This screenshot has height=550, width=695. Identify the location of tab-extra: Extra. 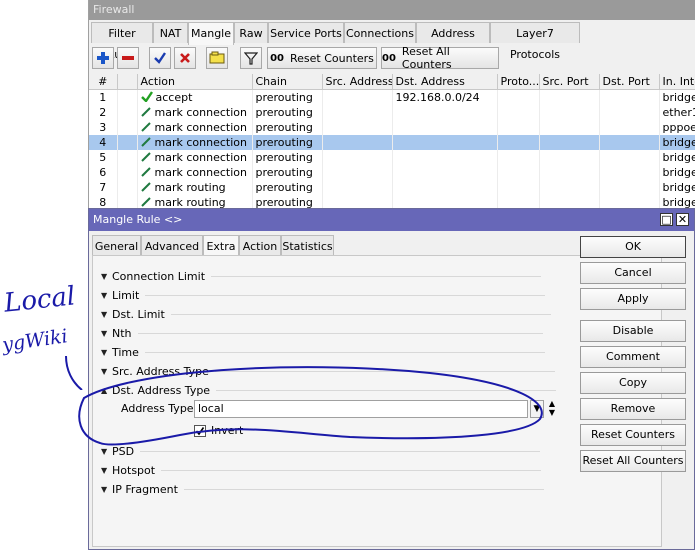
(221, 245).